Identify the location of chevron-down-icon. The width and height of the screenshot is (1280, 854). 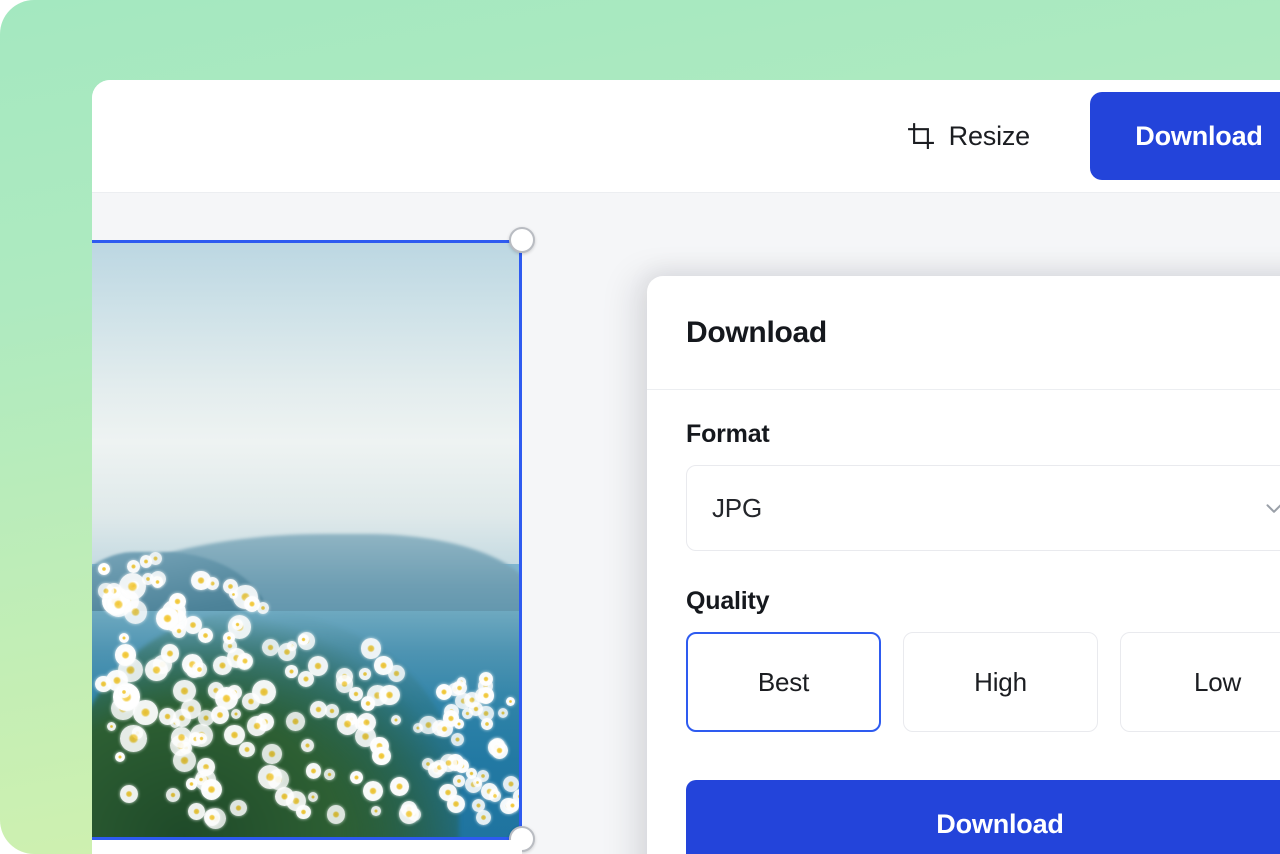
(1270, 508).